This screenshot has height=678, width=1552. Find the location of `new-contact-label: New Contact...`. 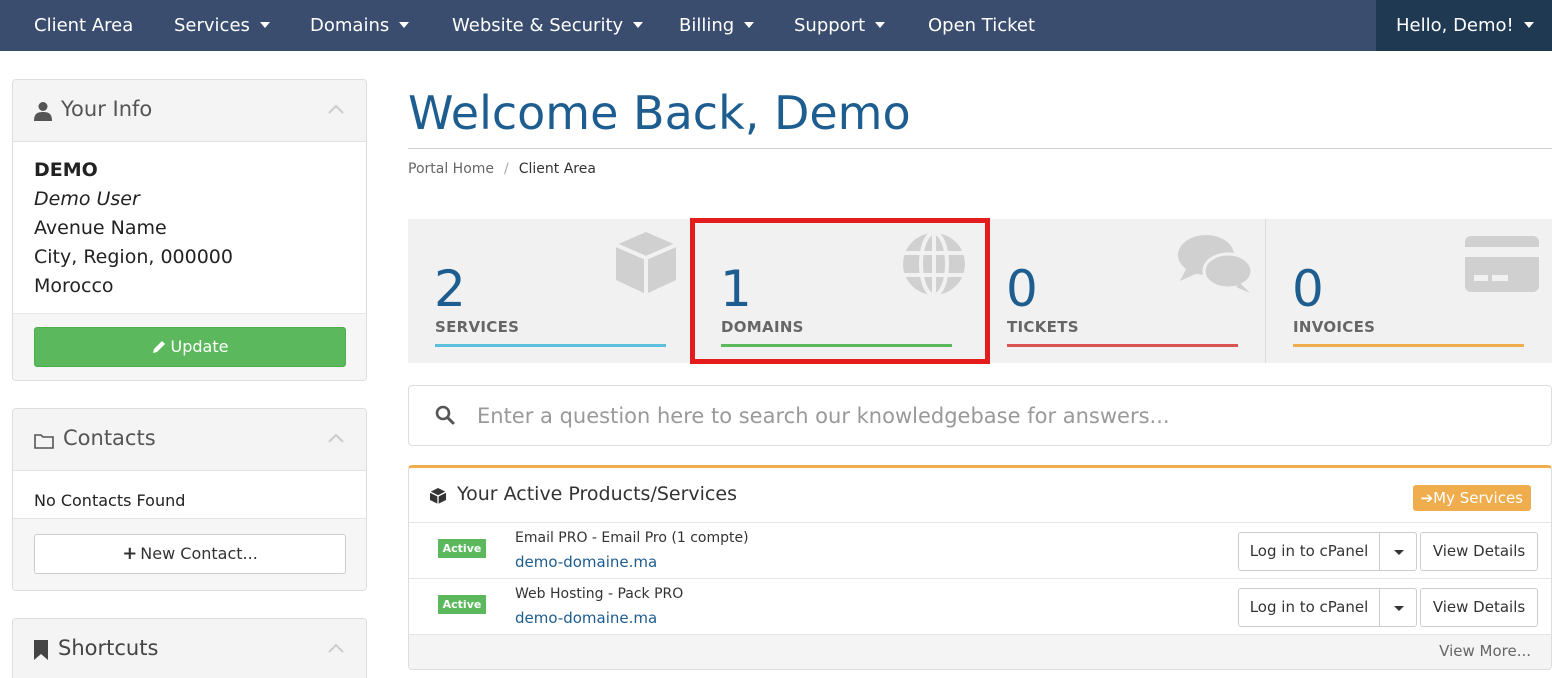

new-contact-label: New Contact... is located at coordinates (199, 553).